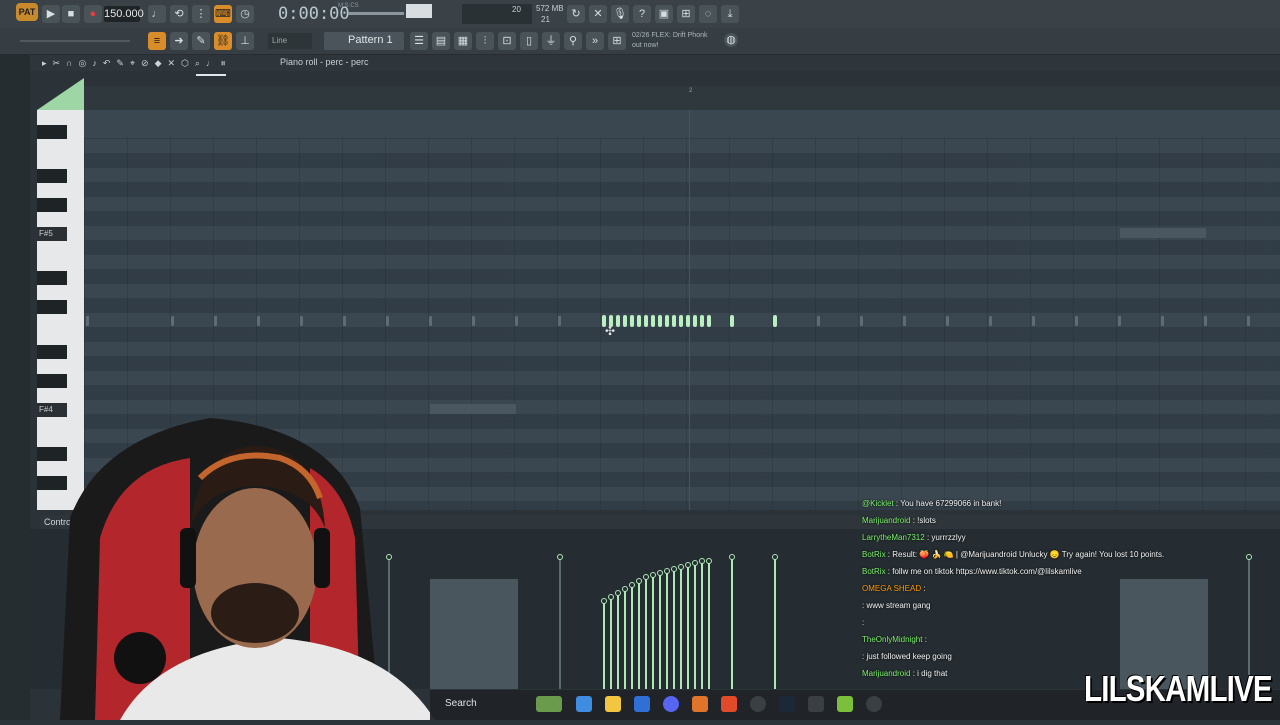 The width and height of the screenshot is (1280, 725). I want to click on folder-icon: ▯, so click(529, 41).